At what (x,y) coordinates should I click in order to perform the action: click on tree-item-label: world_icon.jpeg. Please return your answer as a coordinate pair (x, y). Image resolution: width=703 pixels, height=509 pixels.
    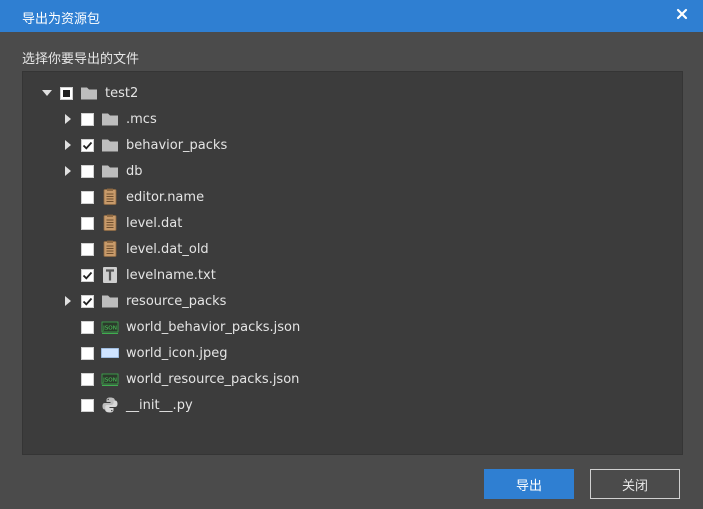
    Looking at the image, I should click on (177, 353).